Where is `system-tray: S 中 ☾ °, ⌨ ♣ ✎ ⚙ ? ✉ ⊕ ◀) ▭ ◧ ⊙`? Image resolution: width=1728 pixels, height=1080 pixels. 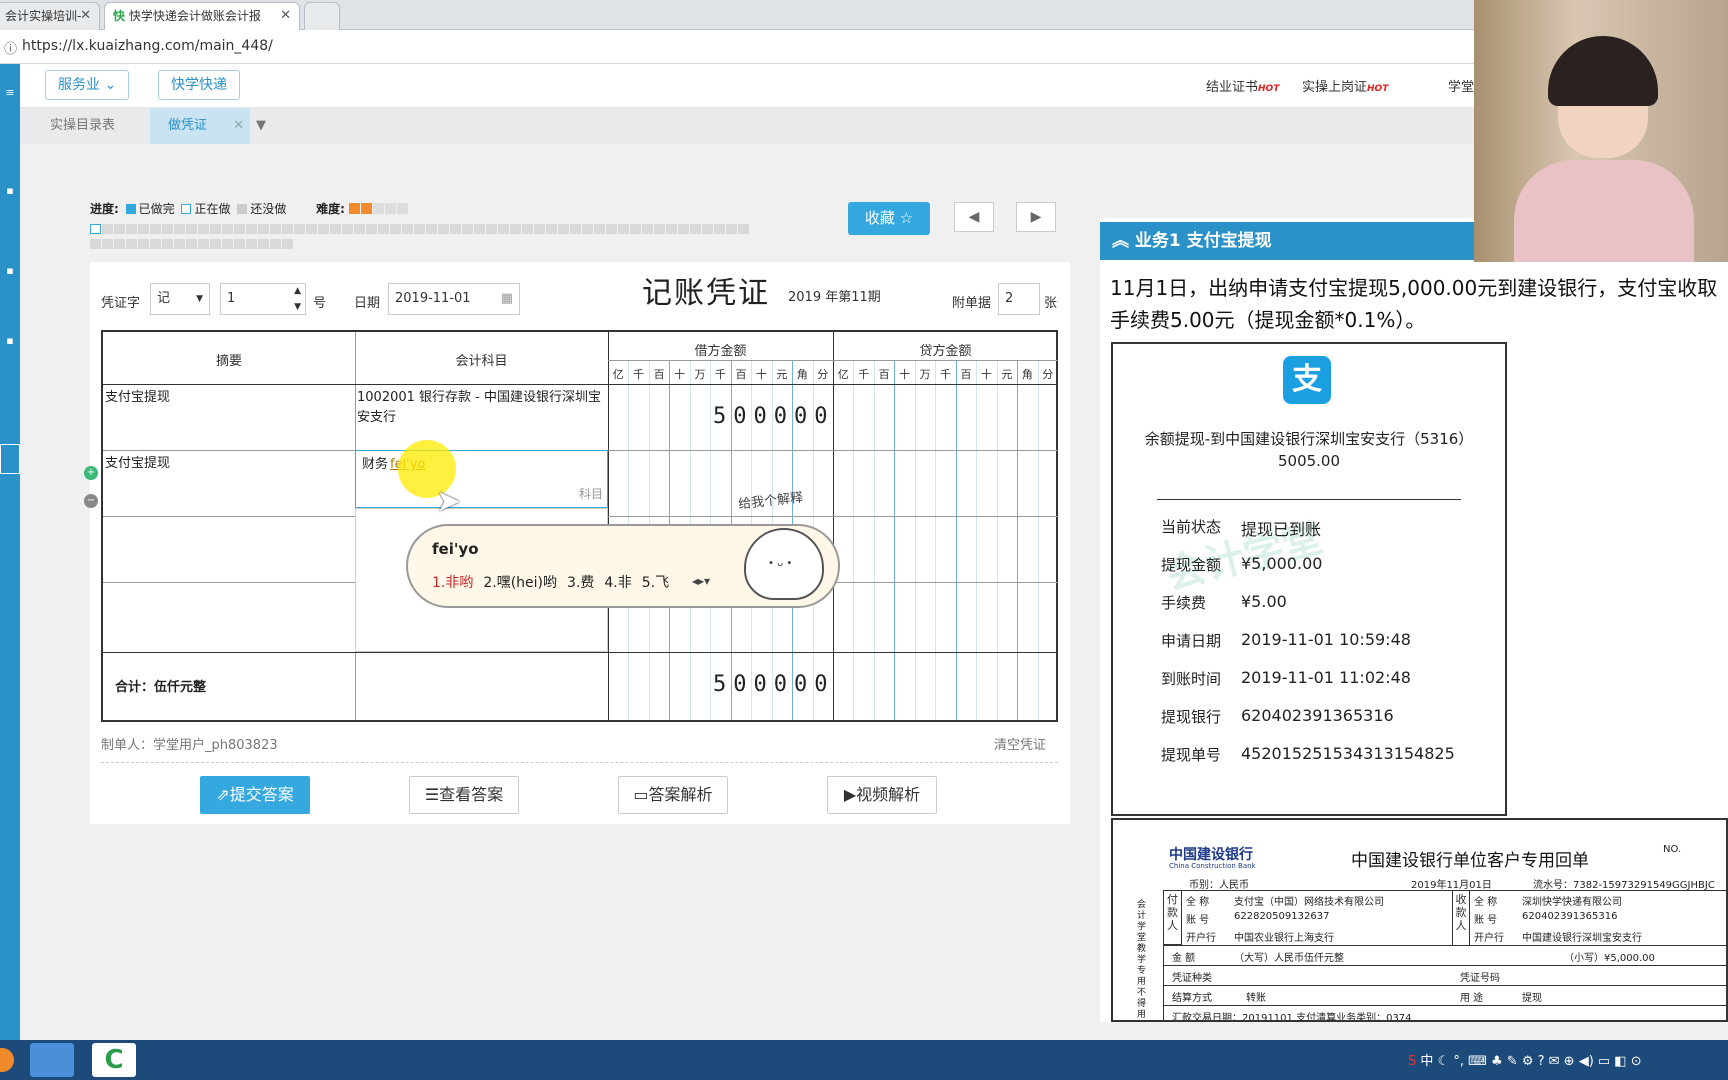
system-tray: S 中 ☾ °, ⌨ ♣ ✎ ⚙ ? ✉ ⊕ ◀) ▭ ◧ ⊙ is located at coordinates (1525, 1059).